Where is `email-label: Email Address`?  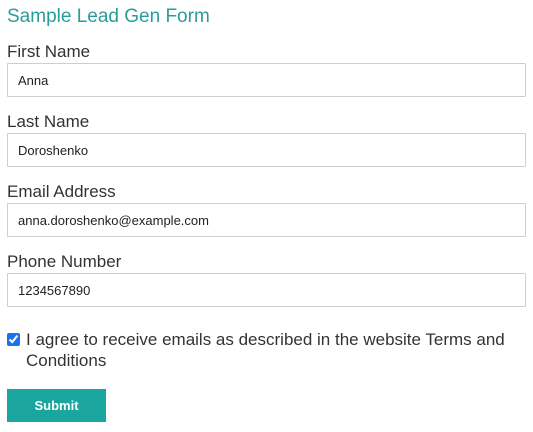
email-label: Email Address is located at coordinates (61, 191).